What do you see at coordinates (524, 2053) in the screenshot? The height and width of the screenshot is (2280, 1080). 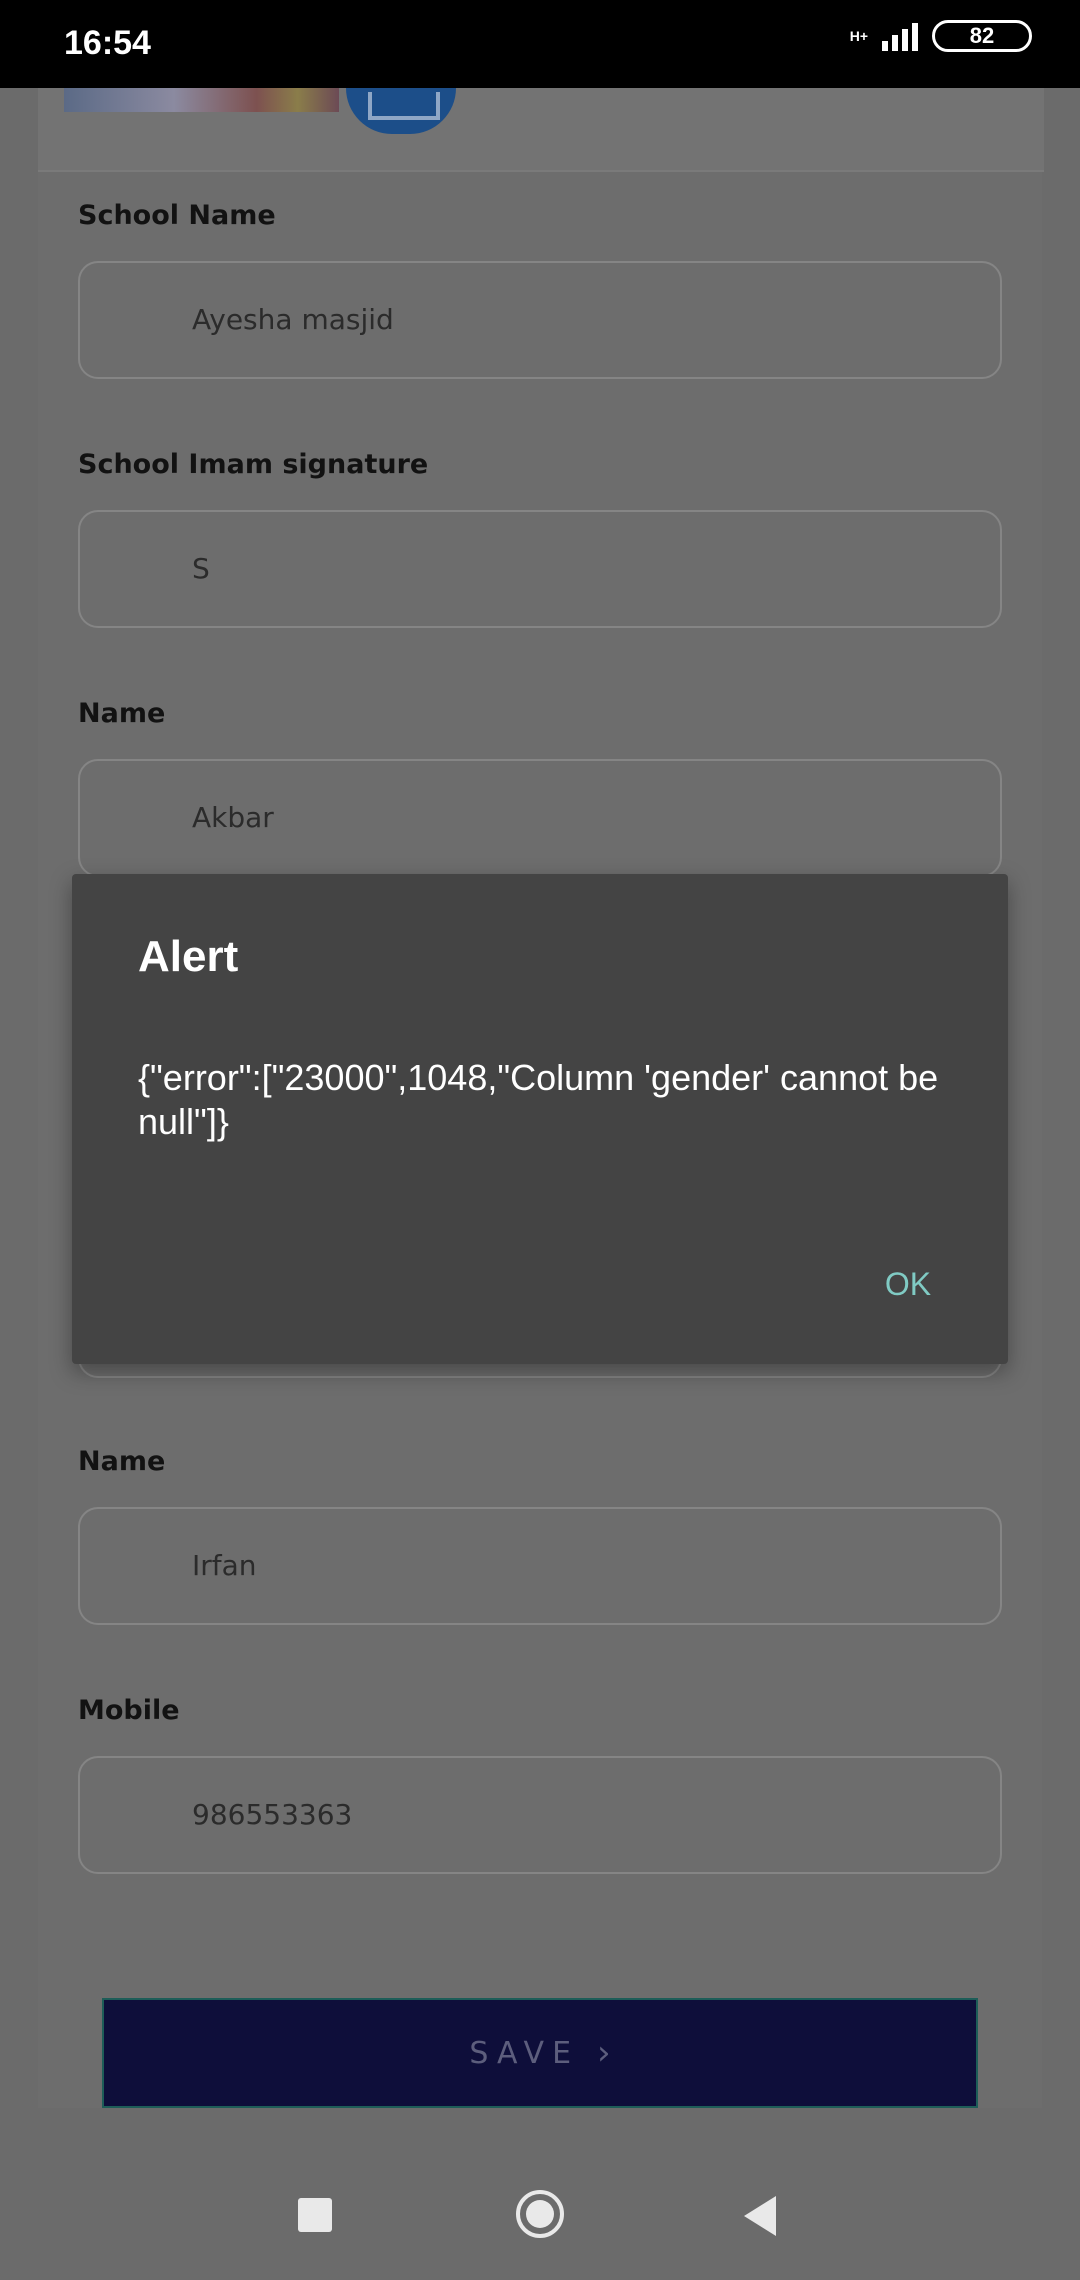 I see `save-button-label: SAVE` at bounding box center [524, 2053].